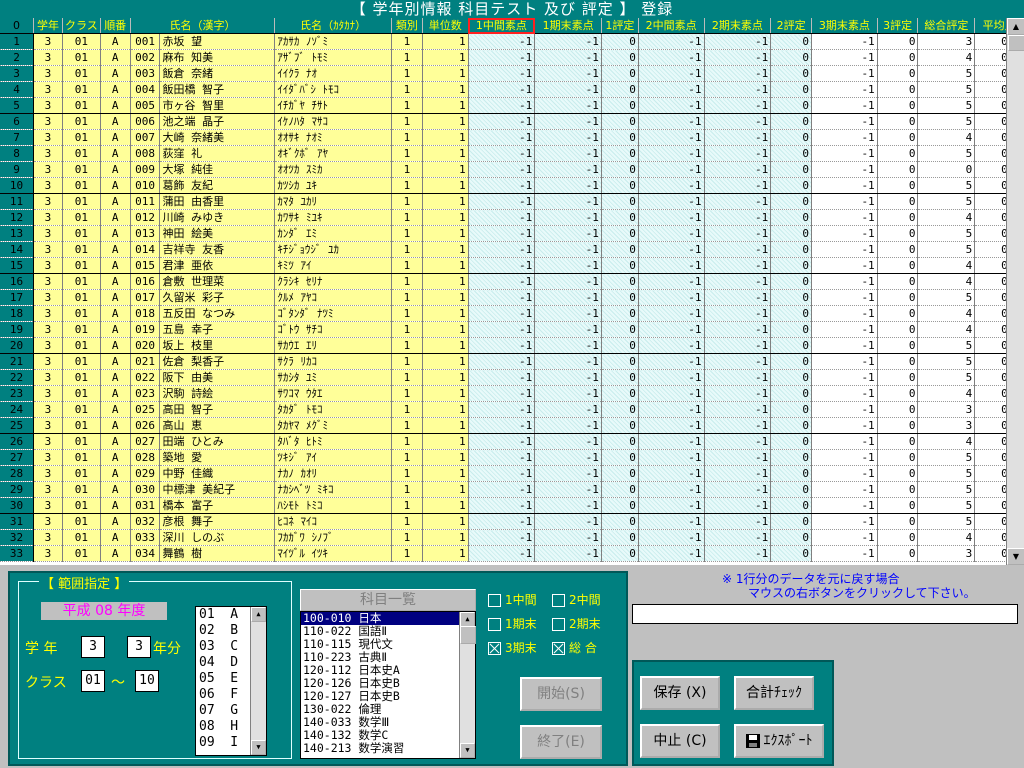 This screenshot has height=768, width=1024. I want to click on grid-cell: 014, so click(145, 249).